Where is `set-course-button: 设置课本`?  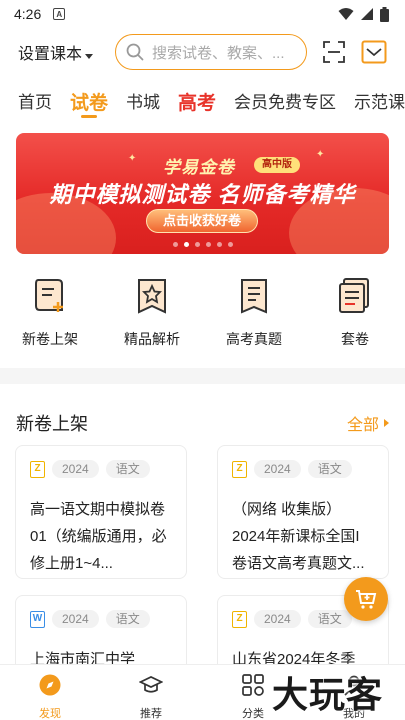 set-course-button: 设置课本 is located at coordinates (56, 52).